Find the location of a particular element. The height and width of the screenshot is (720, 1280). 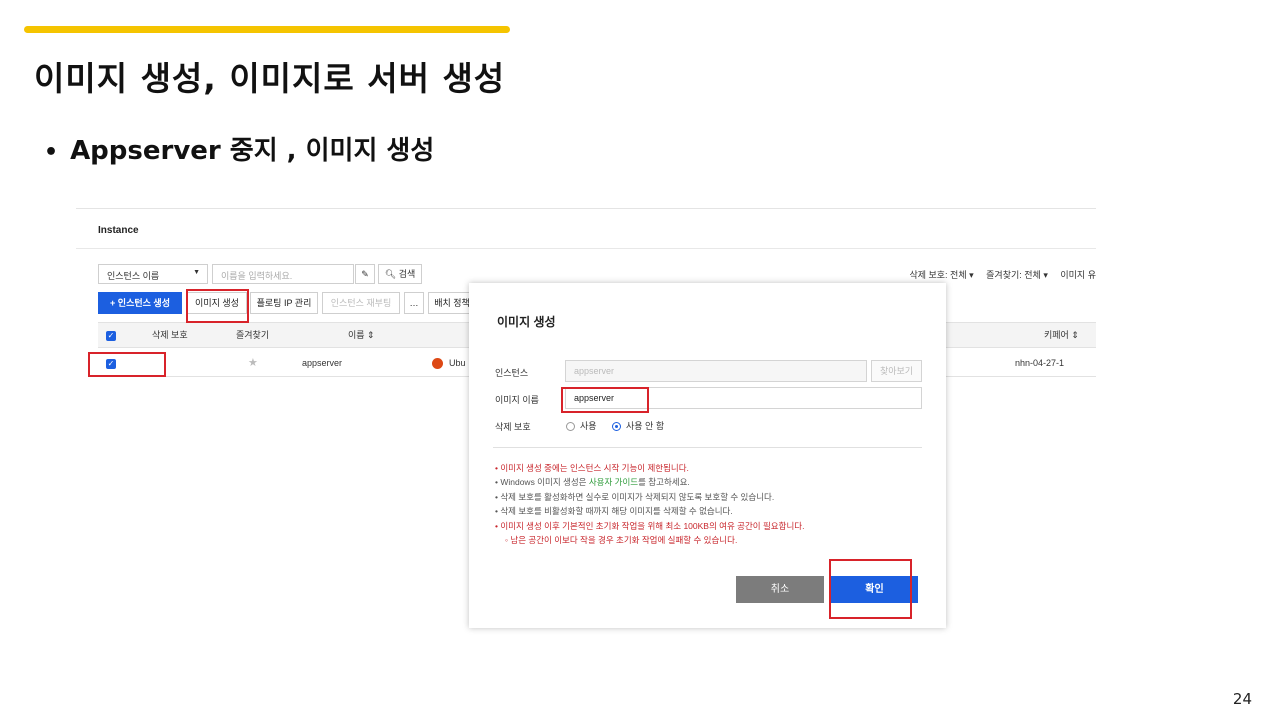

search-input: 이름을 입력하세요. is located at coordinates (283, 274).